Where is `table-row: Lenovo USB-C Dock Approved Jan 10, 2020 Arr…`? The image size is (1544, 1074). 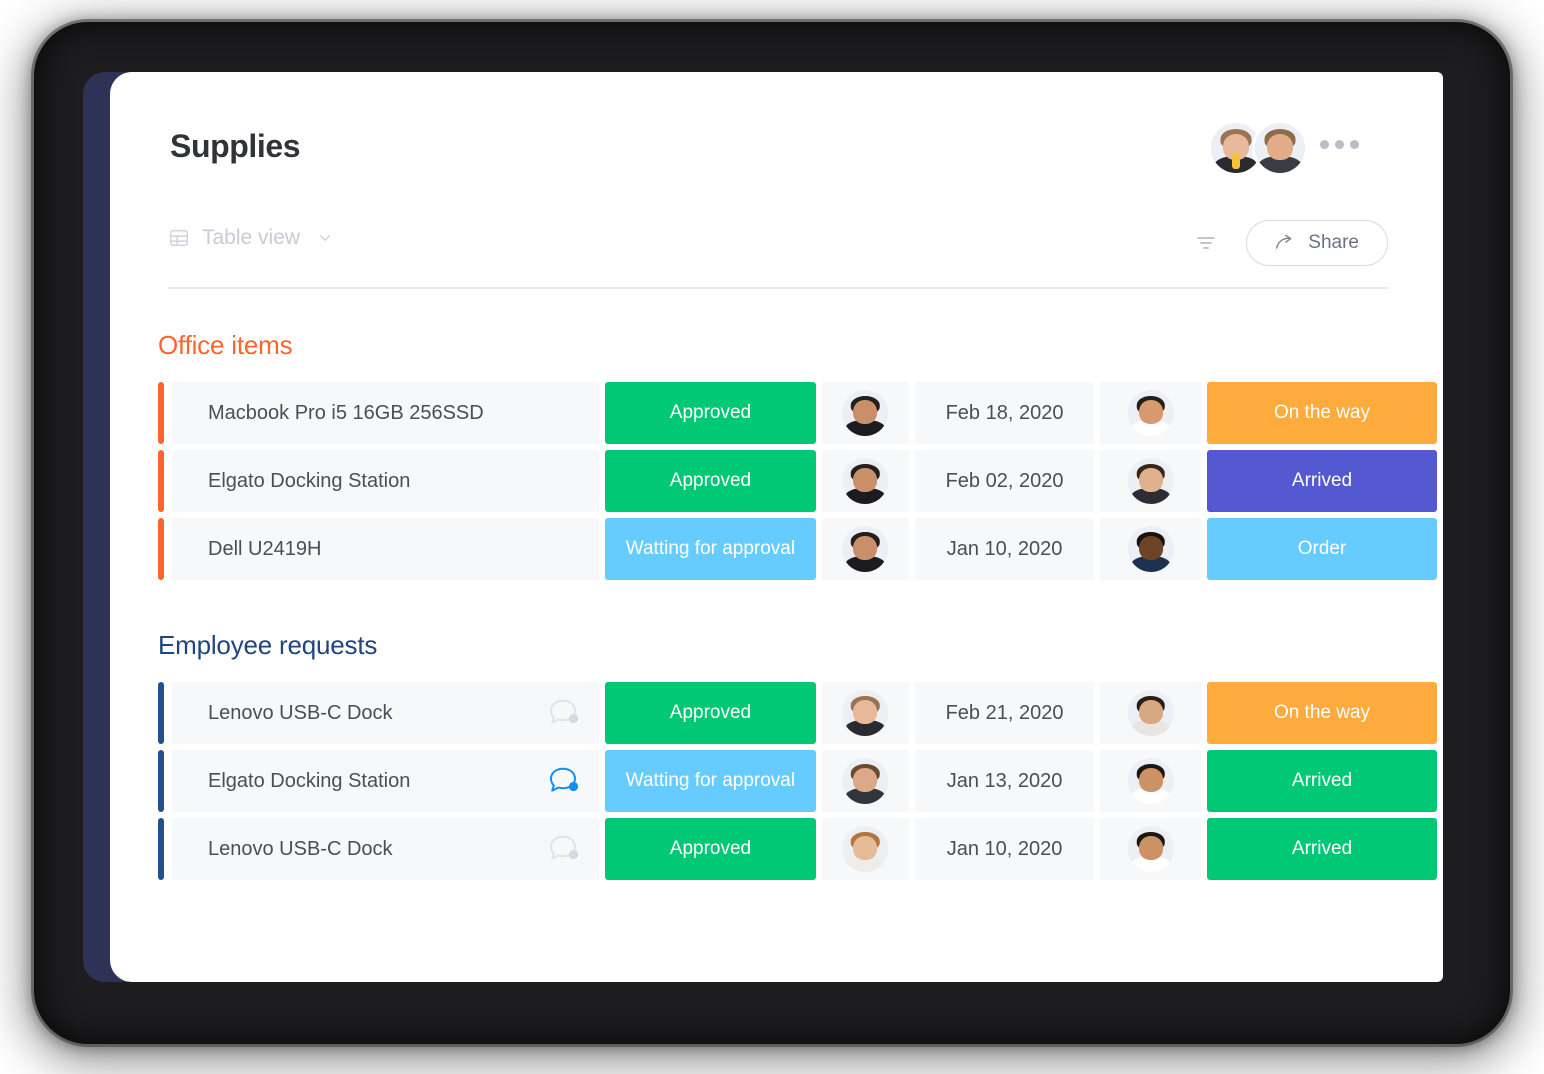 table-row: Lenovo USB-C Dock Approved Jan 10, 2020 Arr… is located at coordinates (776, 849).